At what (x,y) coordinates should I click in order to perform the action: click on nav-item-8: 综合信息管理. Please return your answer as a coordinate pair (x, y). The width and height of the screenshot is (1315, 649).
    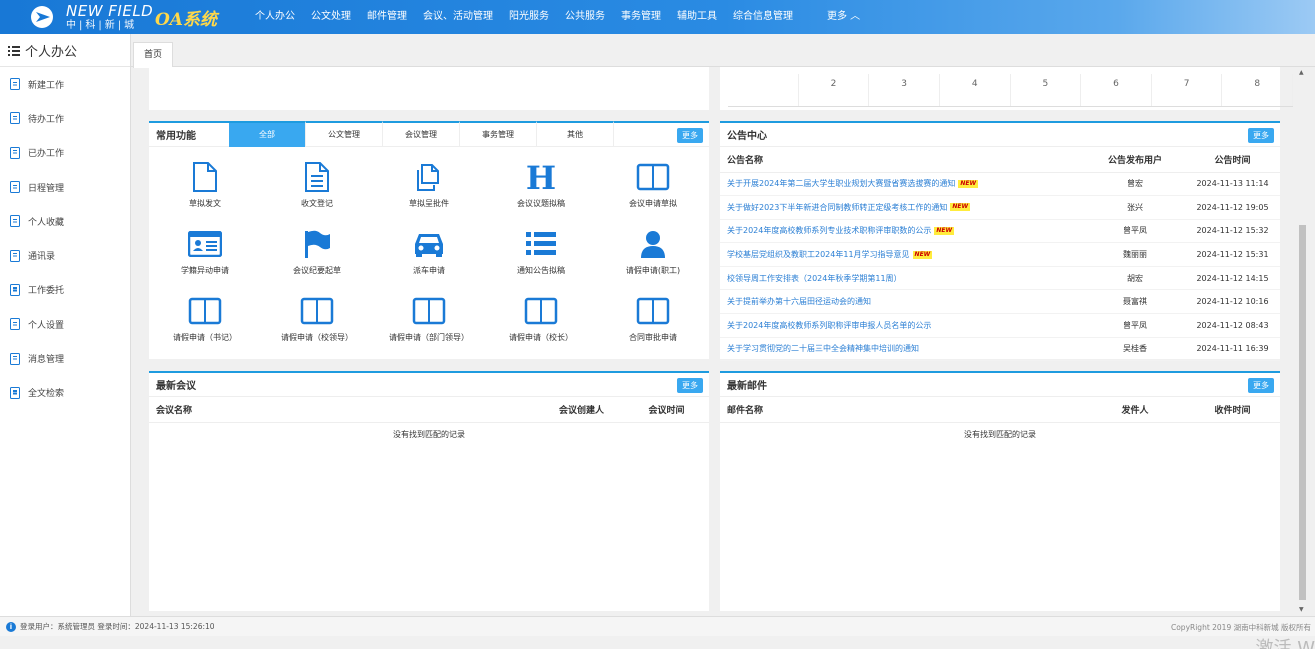
    Looking at the image, I should click on (763, 17).